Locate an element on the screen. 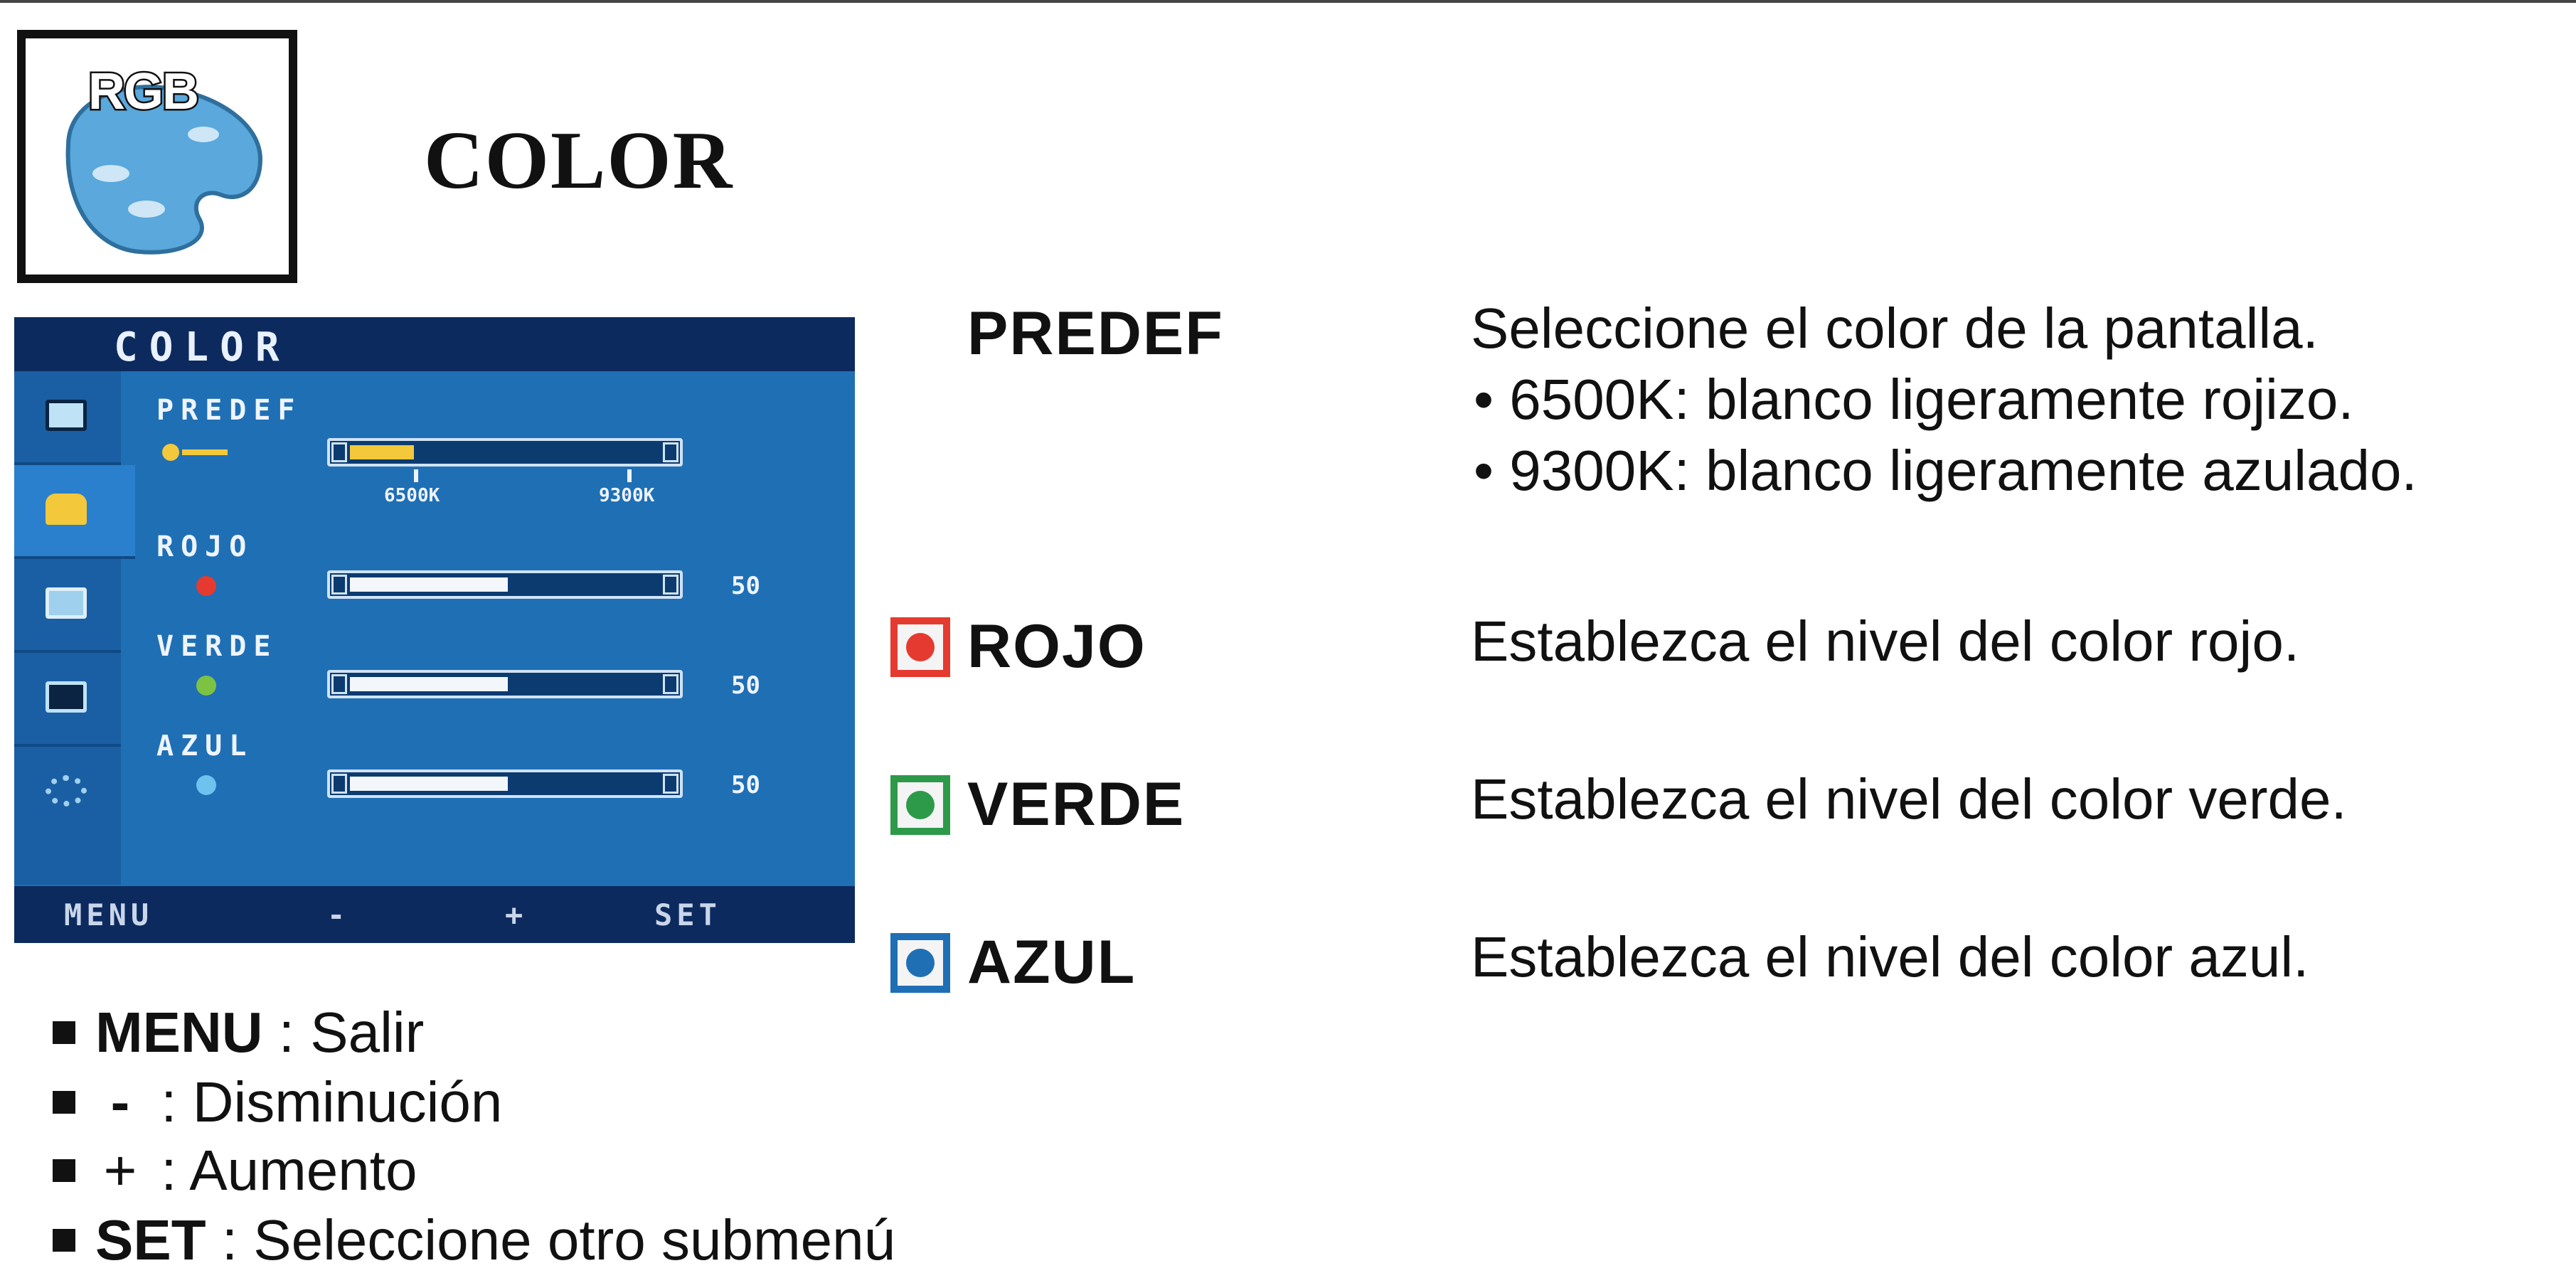  legend-row-plus: + : Aumento is located at coordinates (235, 1170).